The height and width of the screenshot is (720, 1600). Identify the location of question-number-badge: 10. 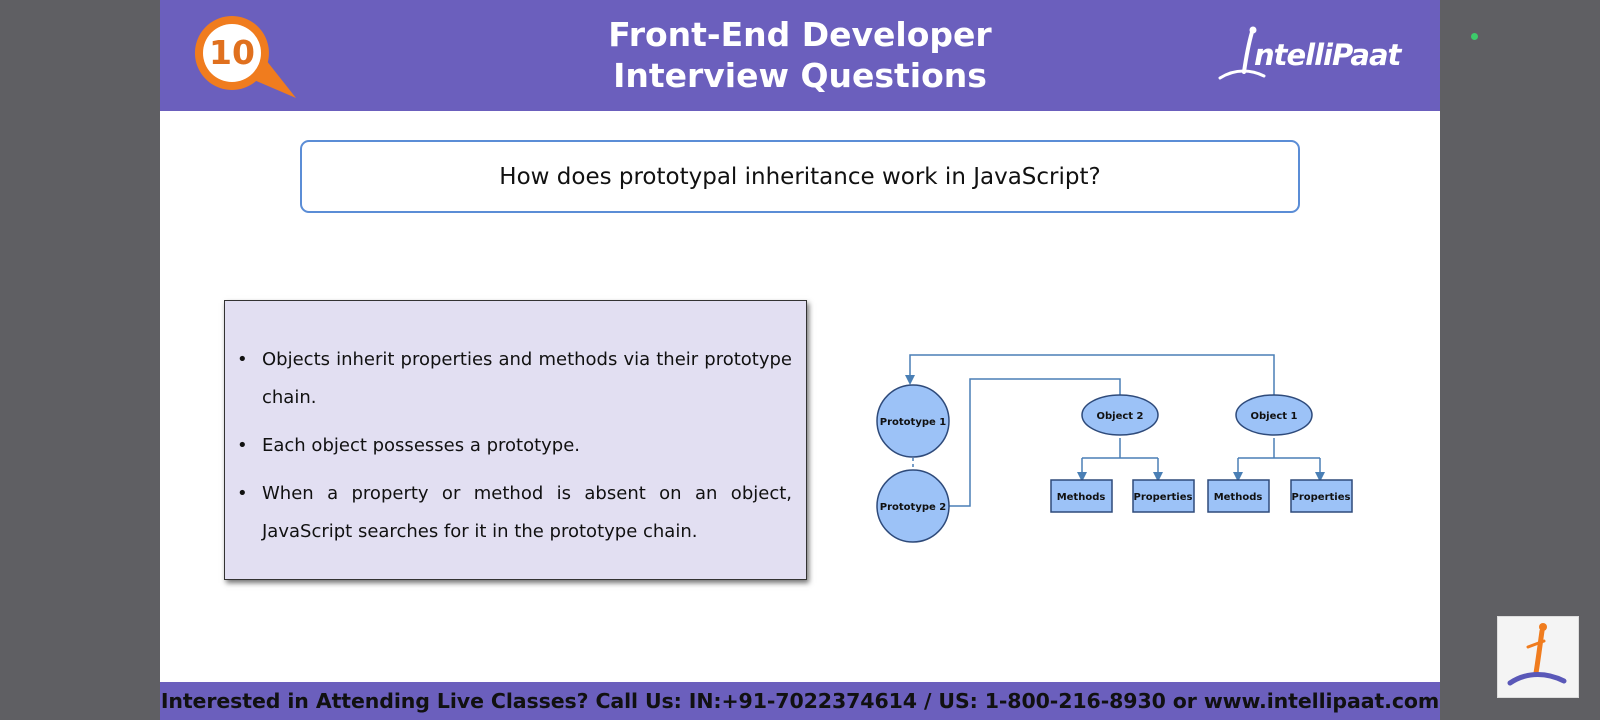
(245, 56).